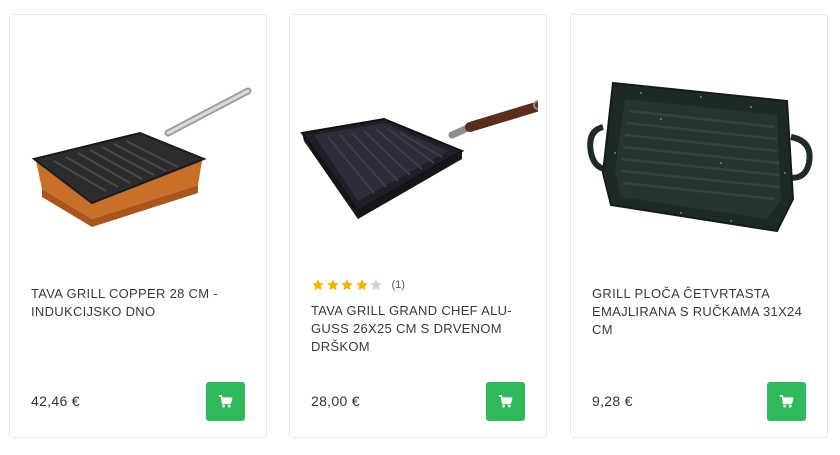 This screenshot has width=840, height=455. Describe the element at coordinates (700, 133) in the screenshot. I see `product-image-enamel-grill-plate` at that location.